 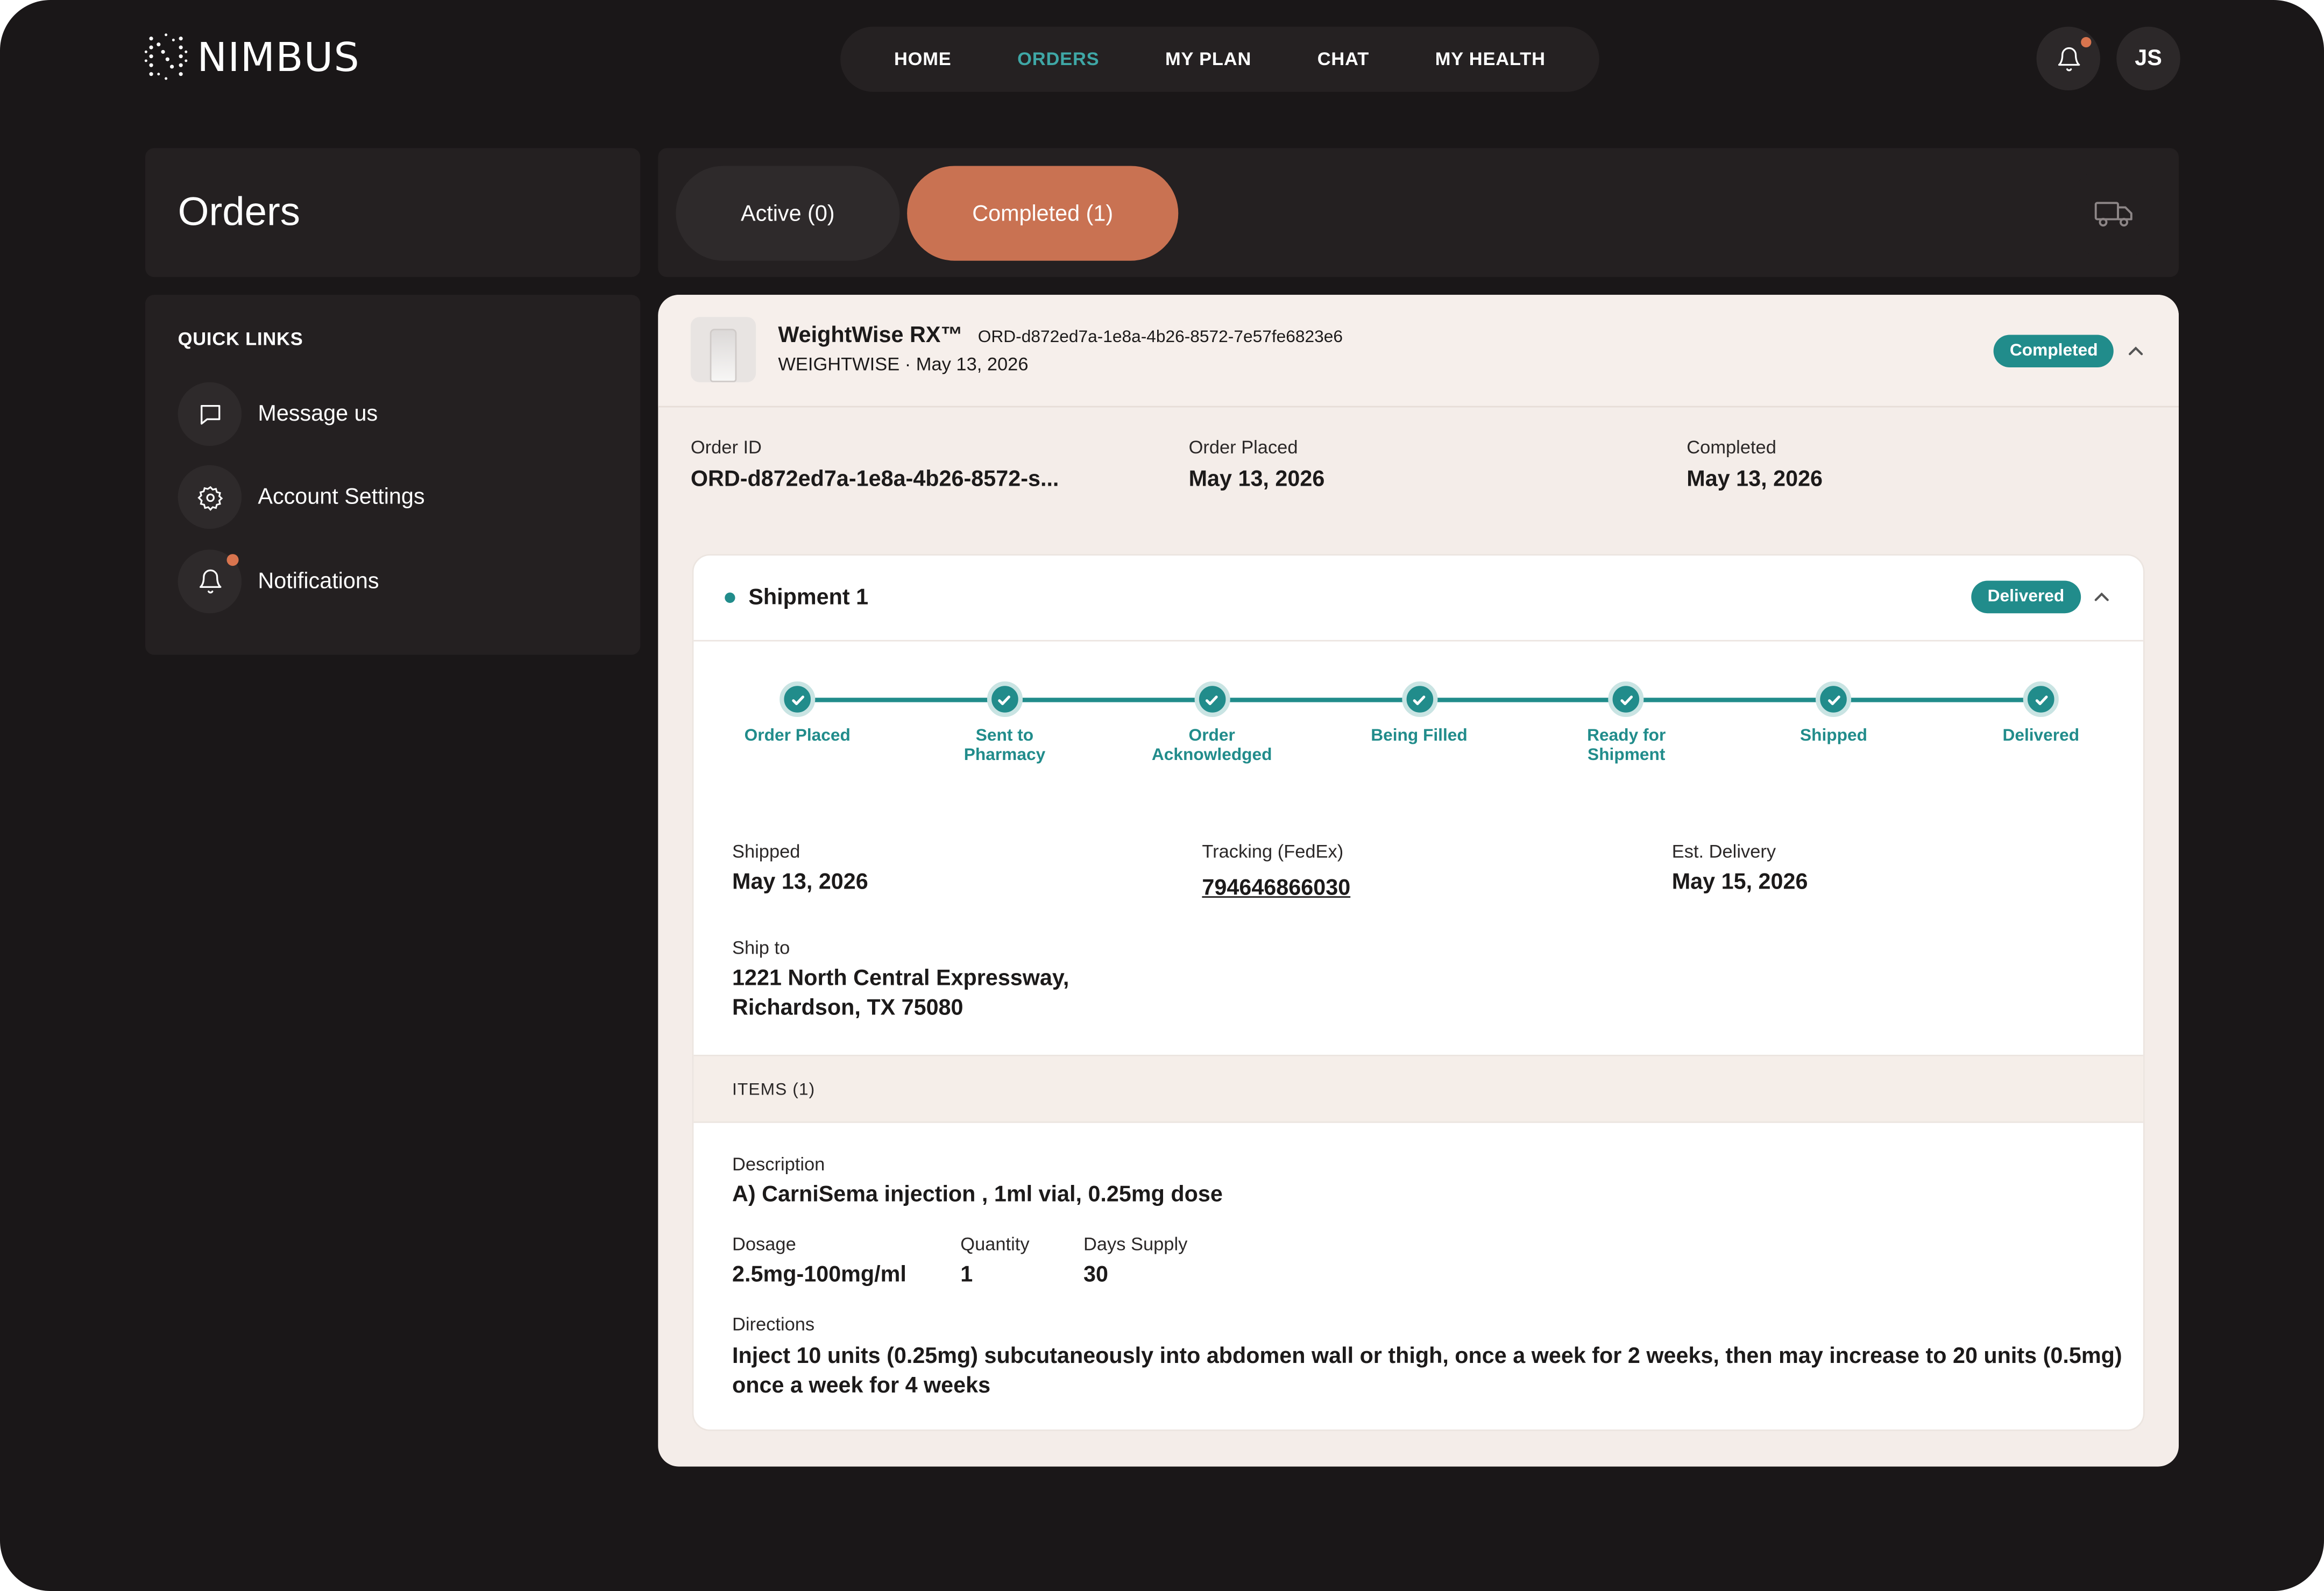 What do you see at coordinates (1004, 756) in the screenshot?
I see `step-label-line2: Pharmacy` at bounding box center [1004, 756].